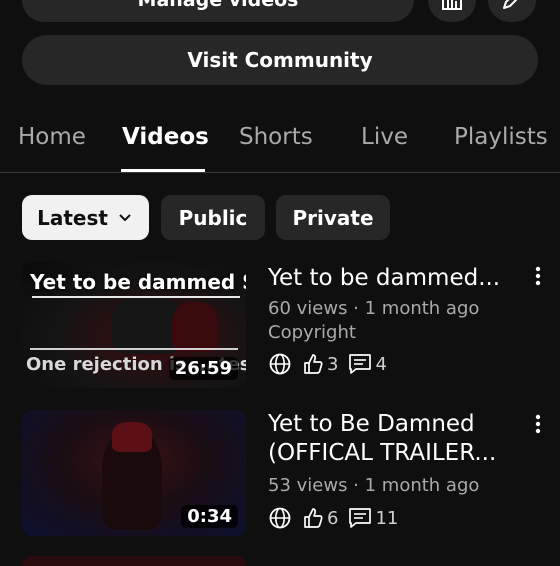 This screenshot has width=560, height=566. Describe the element at coordinates (134, 561) in the screenshot. I see `next-video-thumbnail` at that location.